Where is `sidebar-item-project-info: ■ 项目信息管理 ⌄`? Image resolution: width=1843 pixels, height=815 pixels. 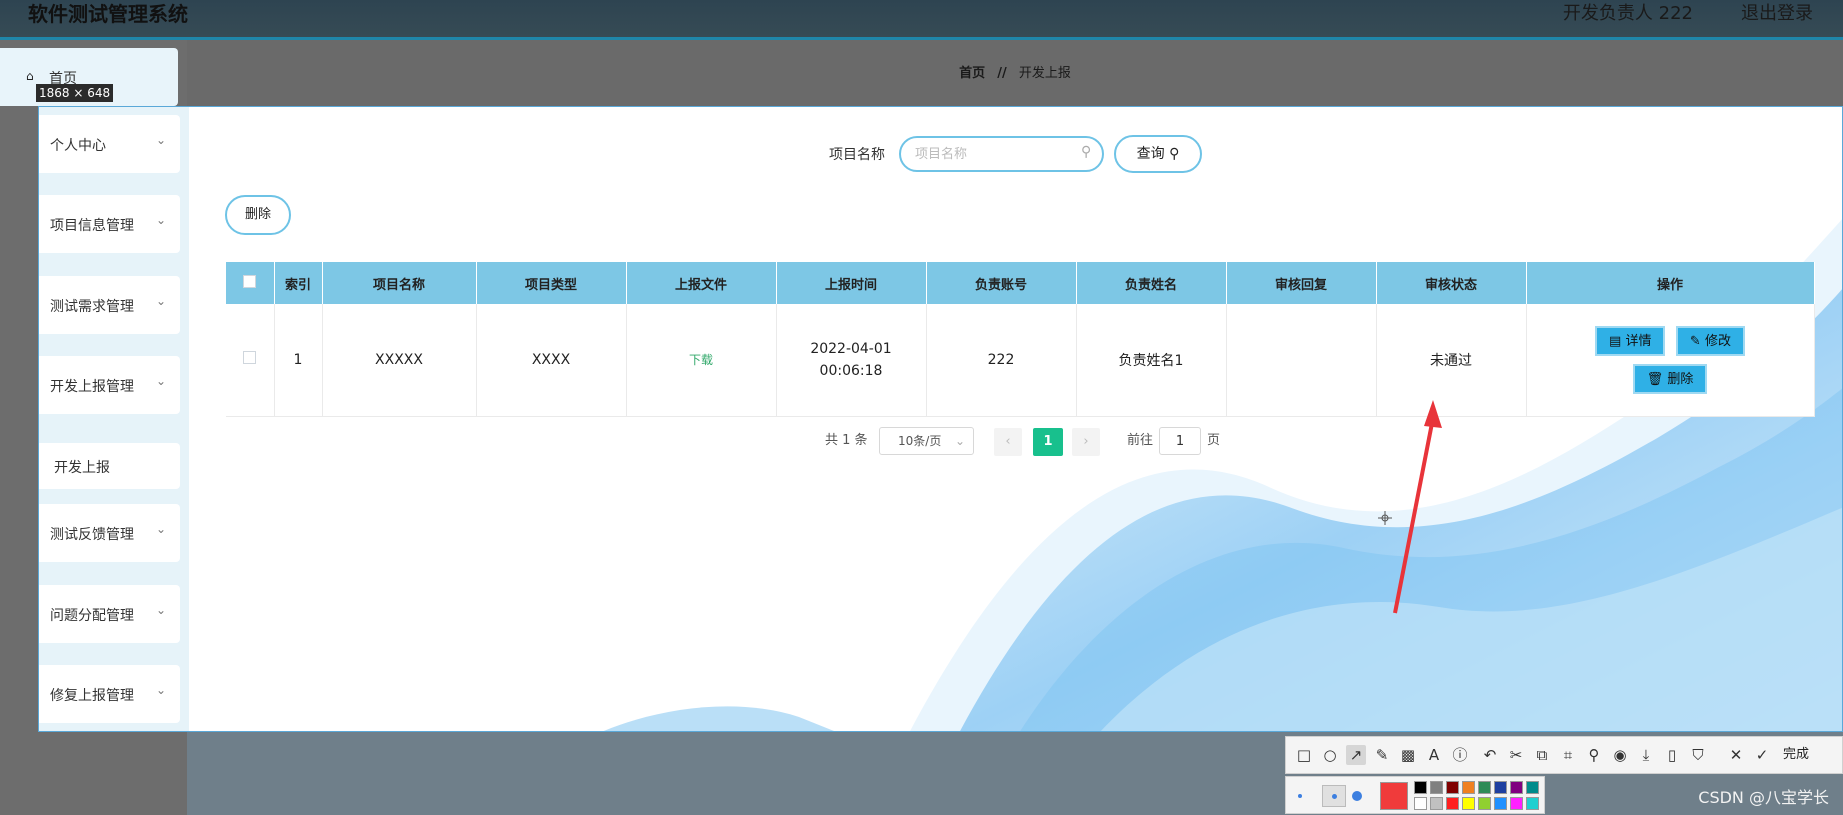
sidebar-item-project-info: ■ 项目信息管理 ⌄ is located at coordinates (109, 224).